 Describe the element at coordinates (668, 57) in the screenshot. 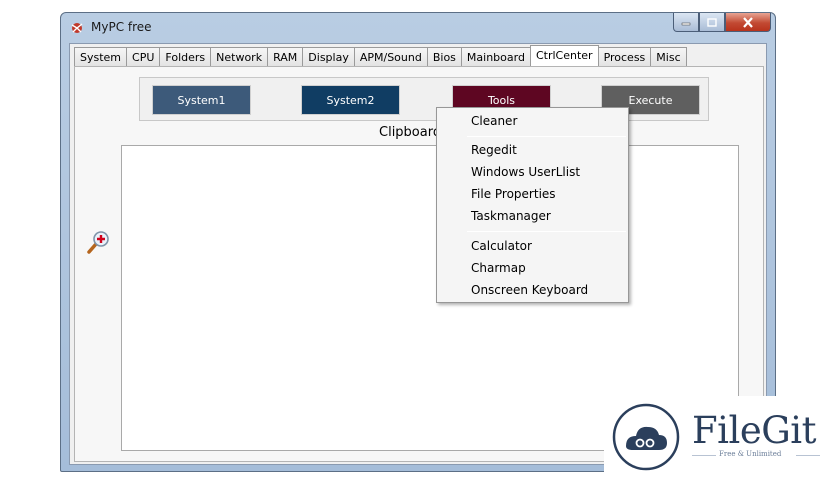

I see `tab-misc: Misc` at that location.